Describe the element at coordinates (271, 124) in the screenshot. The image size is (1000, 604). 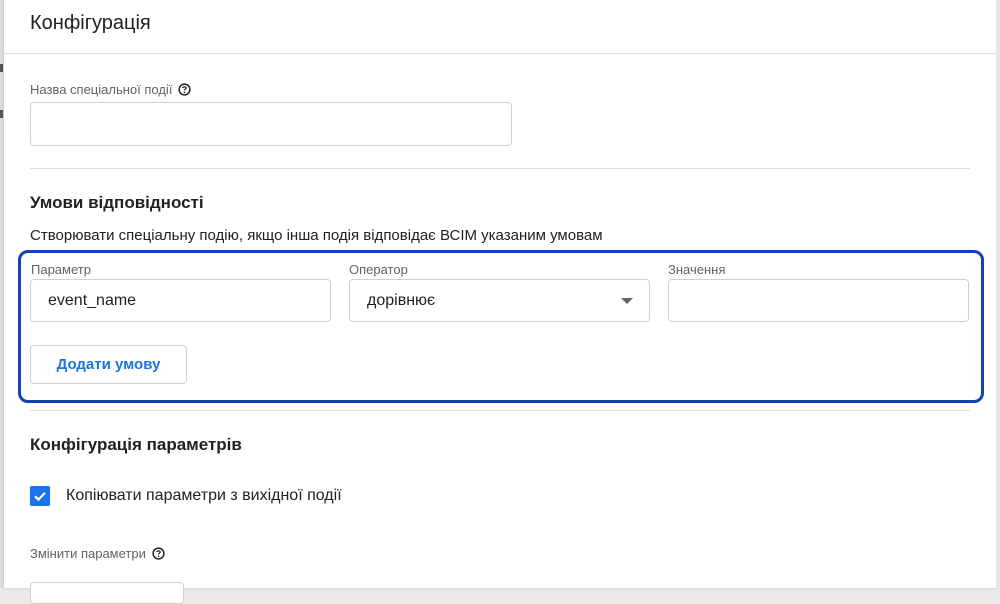
I see `event-name-input` at that location.